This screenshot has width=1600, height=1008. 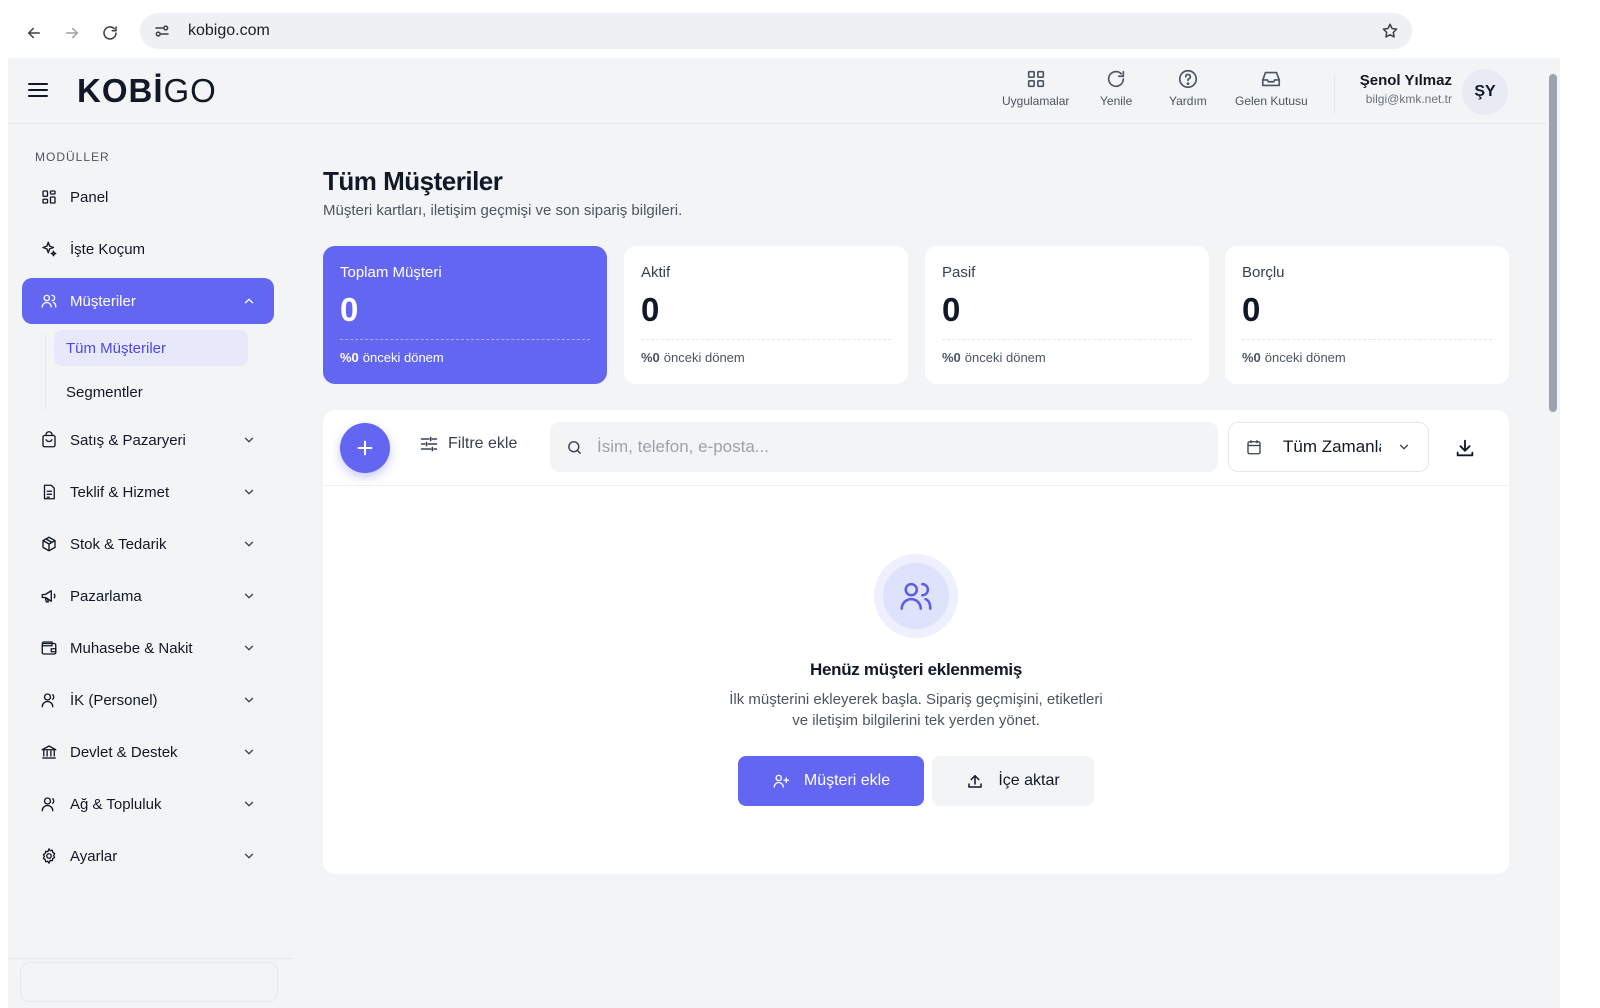 What do you see at coordinates (1553, 243) in the screenshot?
I see `scrollbar-thumb` at bounding box center [1553, 243].